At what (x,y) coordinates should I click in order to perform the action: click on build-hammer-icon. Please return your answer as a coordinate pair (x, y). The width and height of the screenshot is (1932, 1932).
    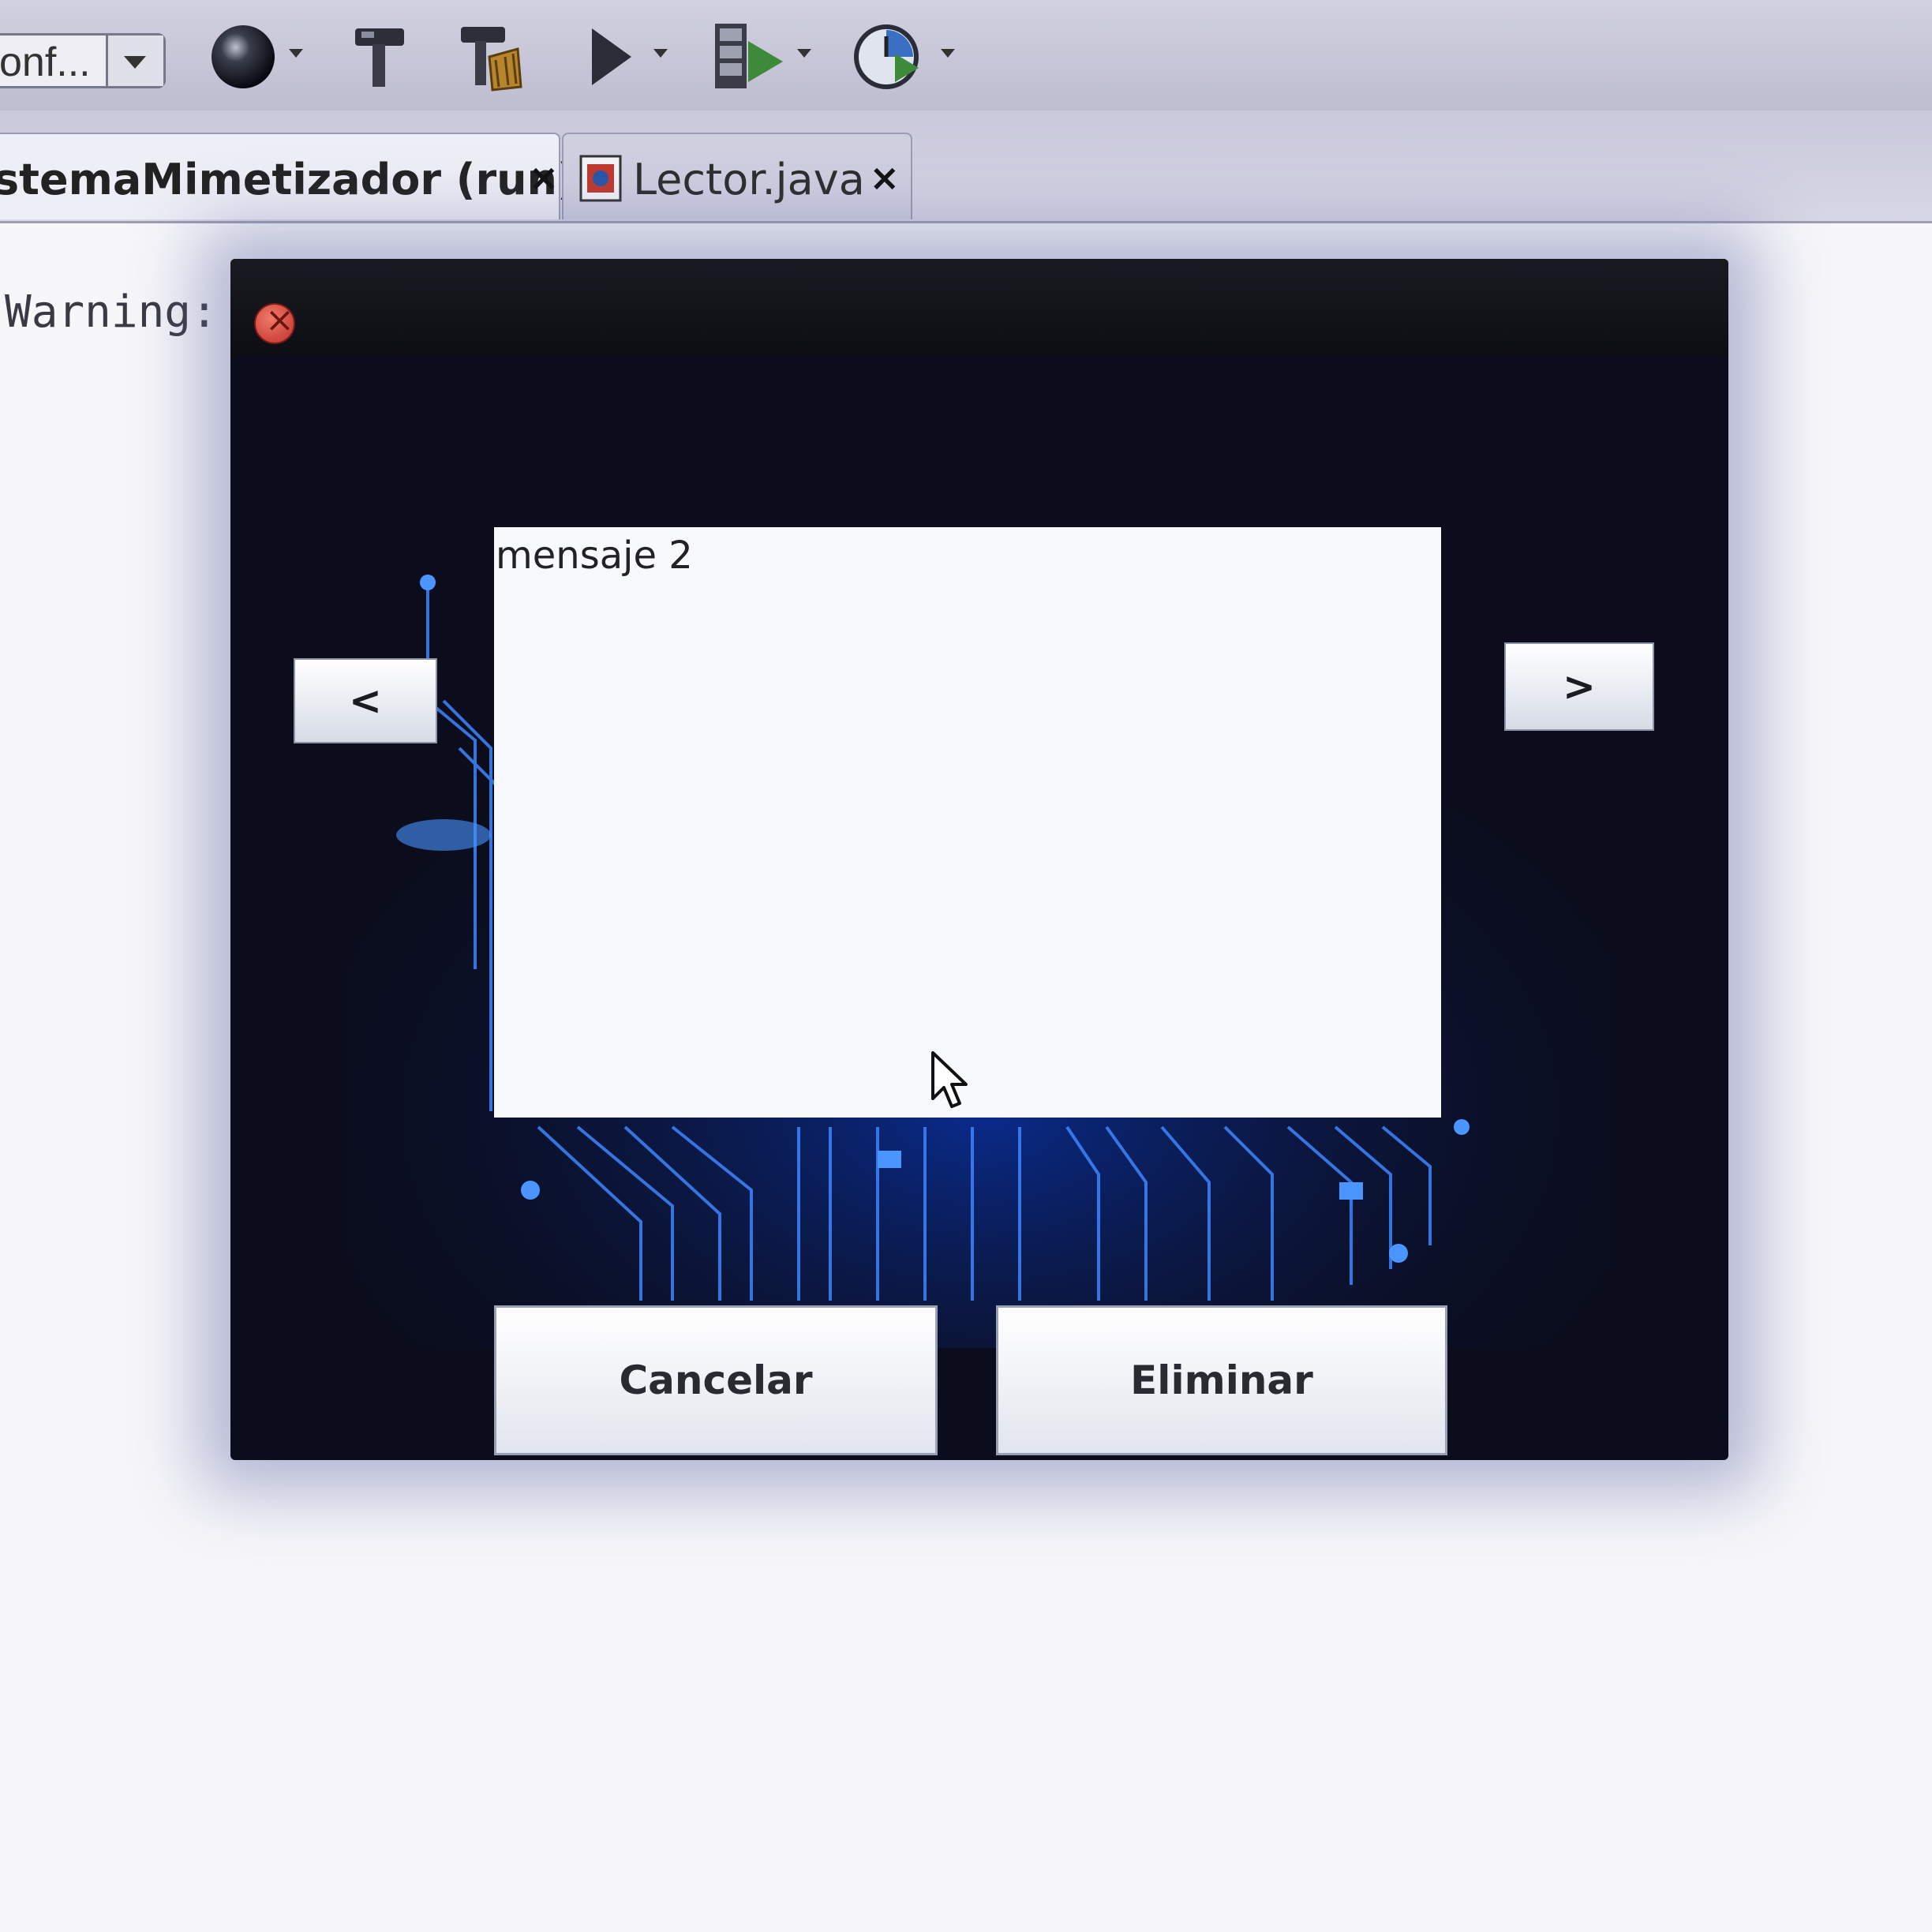
    Looking at the image, I should click on (378, 56).